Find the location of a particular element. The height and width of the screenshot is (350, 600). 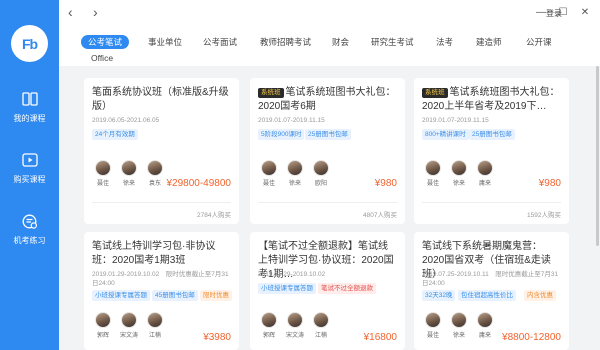

category-tab: 事业单位 is located at coordinates (165, 42).